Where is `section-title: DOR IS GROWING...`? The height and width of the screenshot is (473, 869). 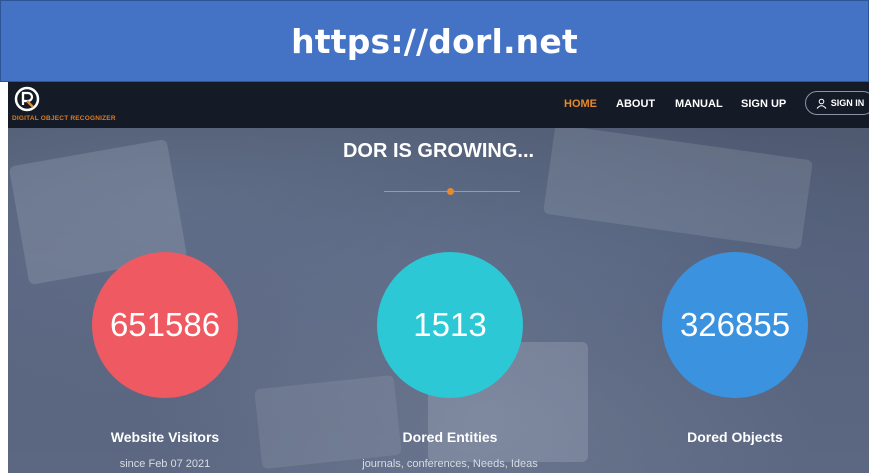 section-title: DOR IS GROWING... is located at coordinates (438, 151).